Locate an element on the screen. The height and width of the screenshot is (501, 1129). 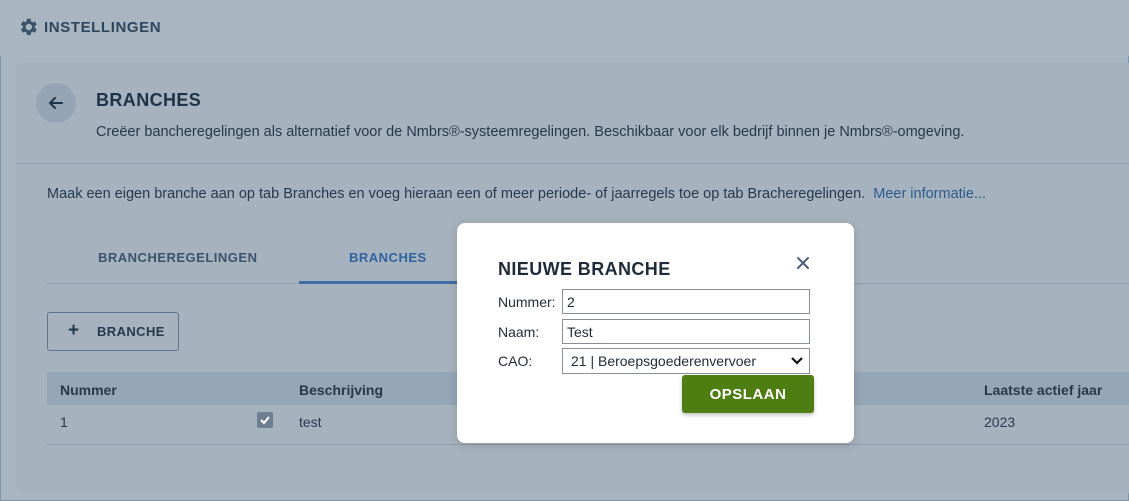
nummer-input is located at coordinates (686, 301).